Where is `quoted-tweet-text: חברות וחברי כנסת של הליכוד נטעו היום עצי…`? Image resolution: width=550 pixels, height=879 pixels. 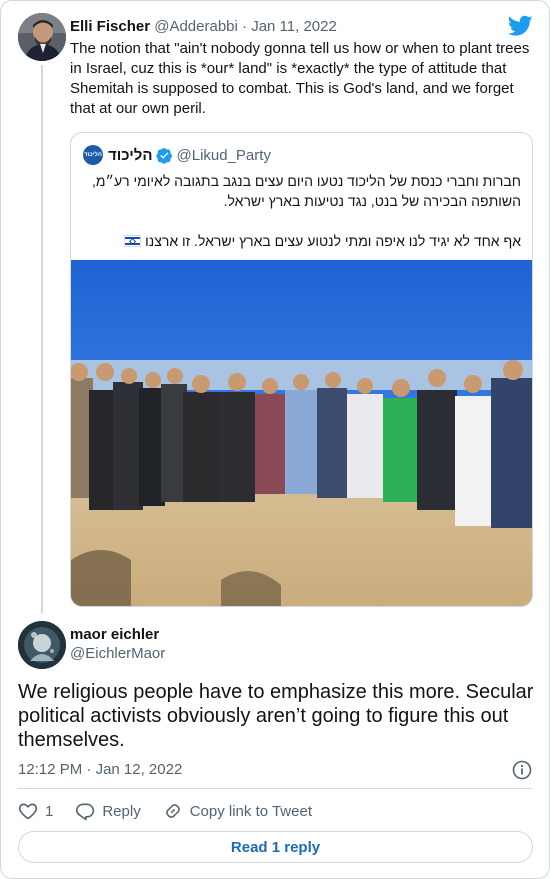
quoted-tweet-text: חברות וחברי כנסת של הליכוד נטעו היום עצי… is located at coordinates (302, 211).